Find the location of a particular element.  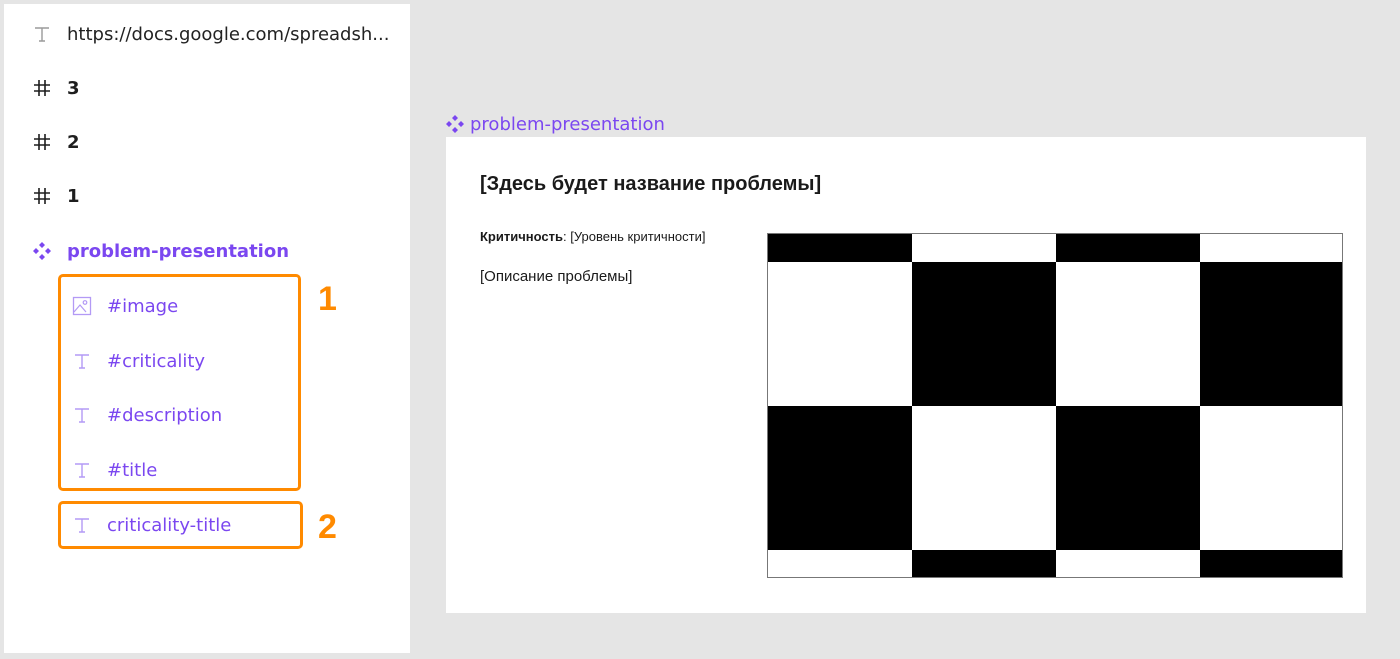

criticality-title: Критичность is located at coordinates (521, 236).